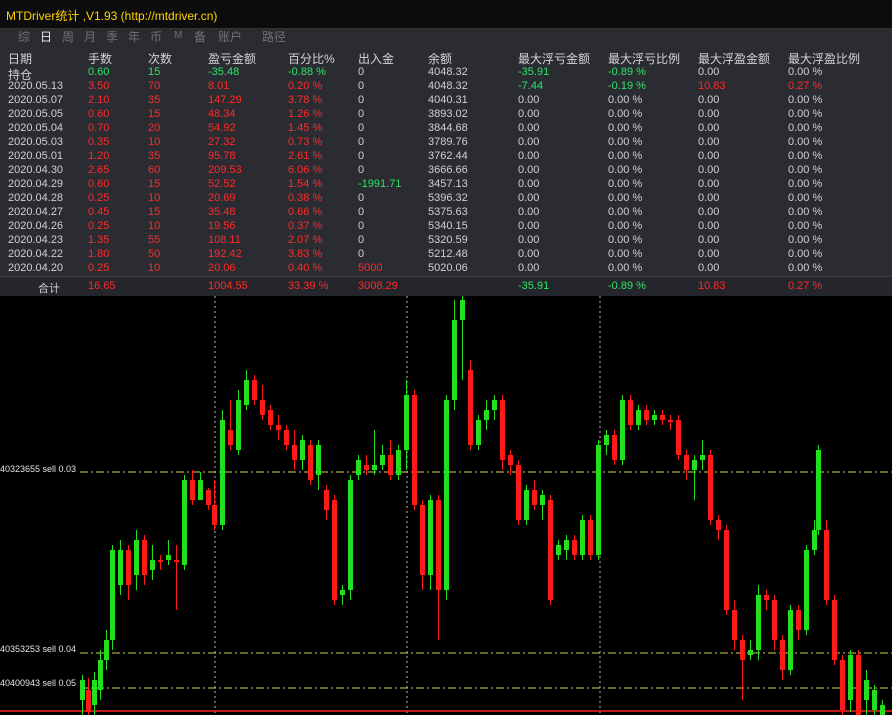 The height and width of the screenshot is (715, 892). Describe the element at coordinates (222, 114) in the screenshot. I see `row-3-pnl: 48.34` at that location.